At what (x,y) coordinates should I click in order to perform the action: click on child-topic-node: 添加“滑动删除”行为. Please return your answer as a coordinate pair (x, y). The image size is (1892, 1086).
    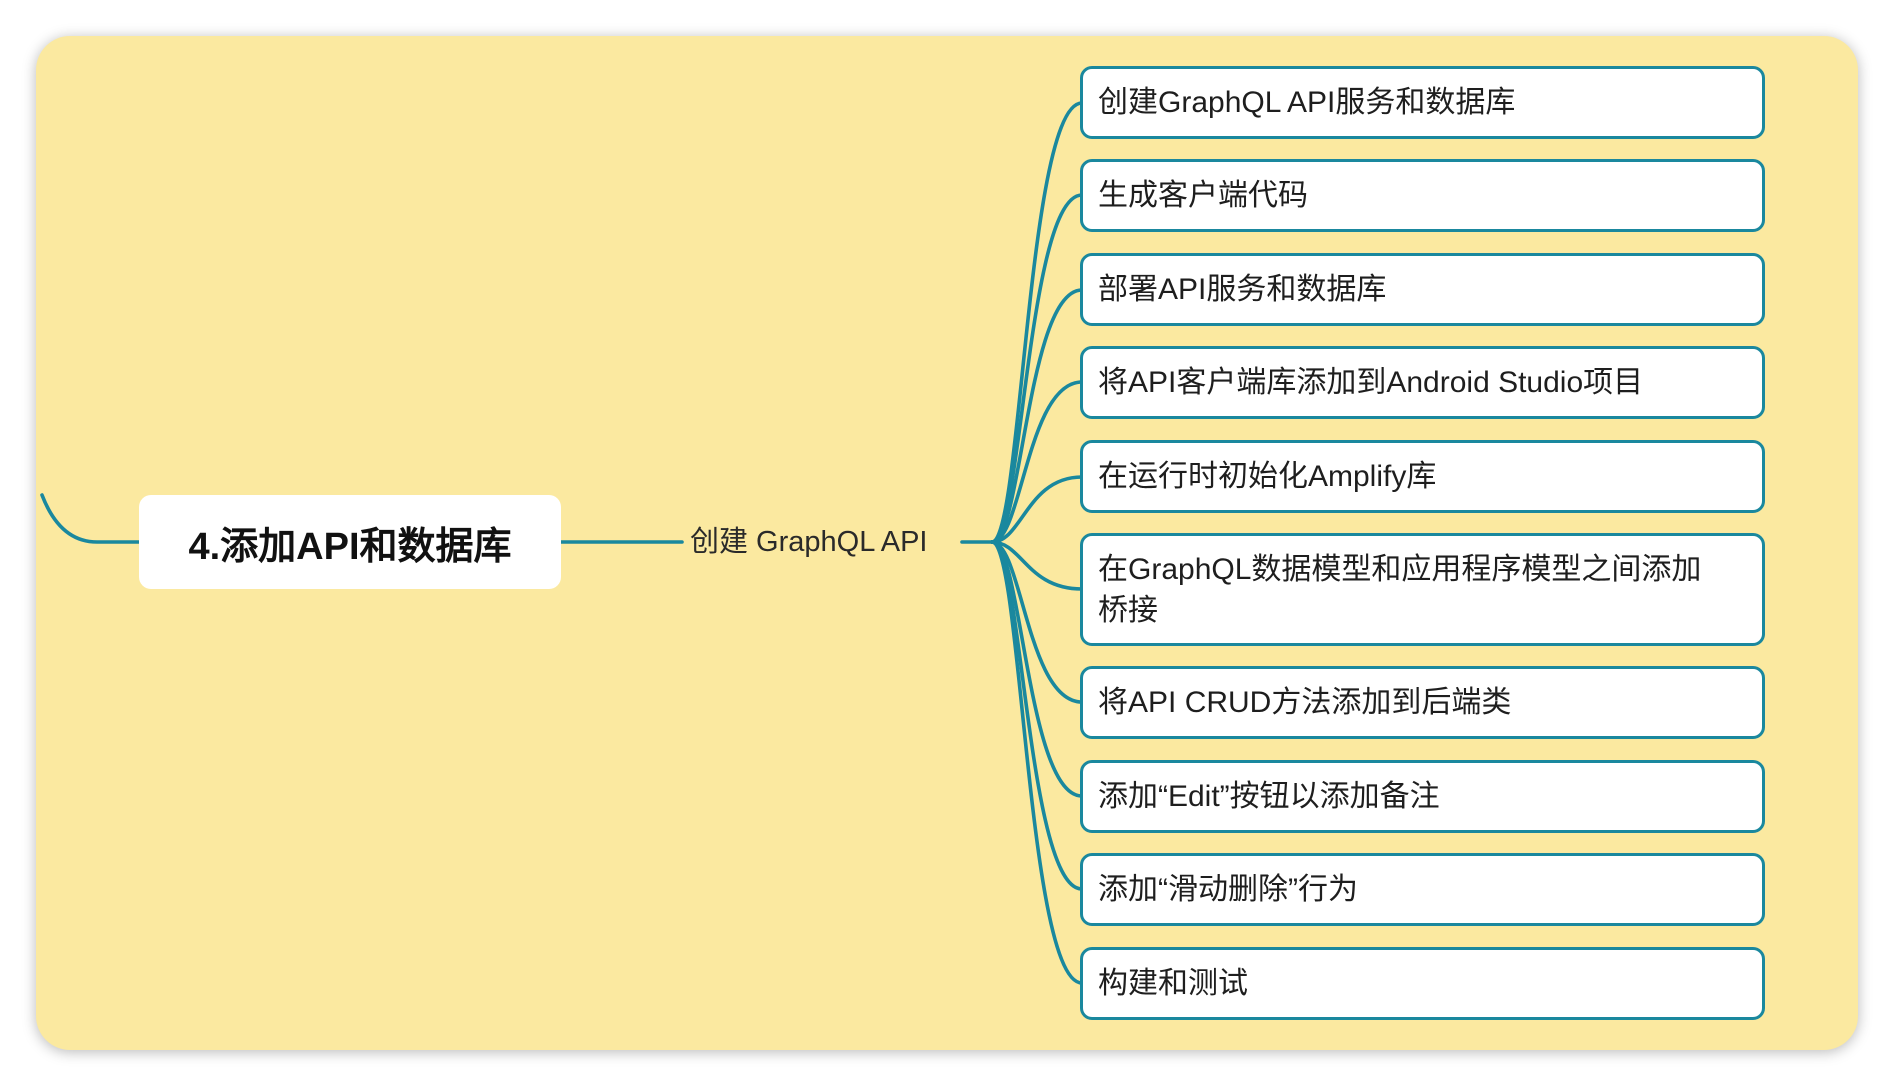
    Looking at the image, I should click on (1422, 889).